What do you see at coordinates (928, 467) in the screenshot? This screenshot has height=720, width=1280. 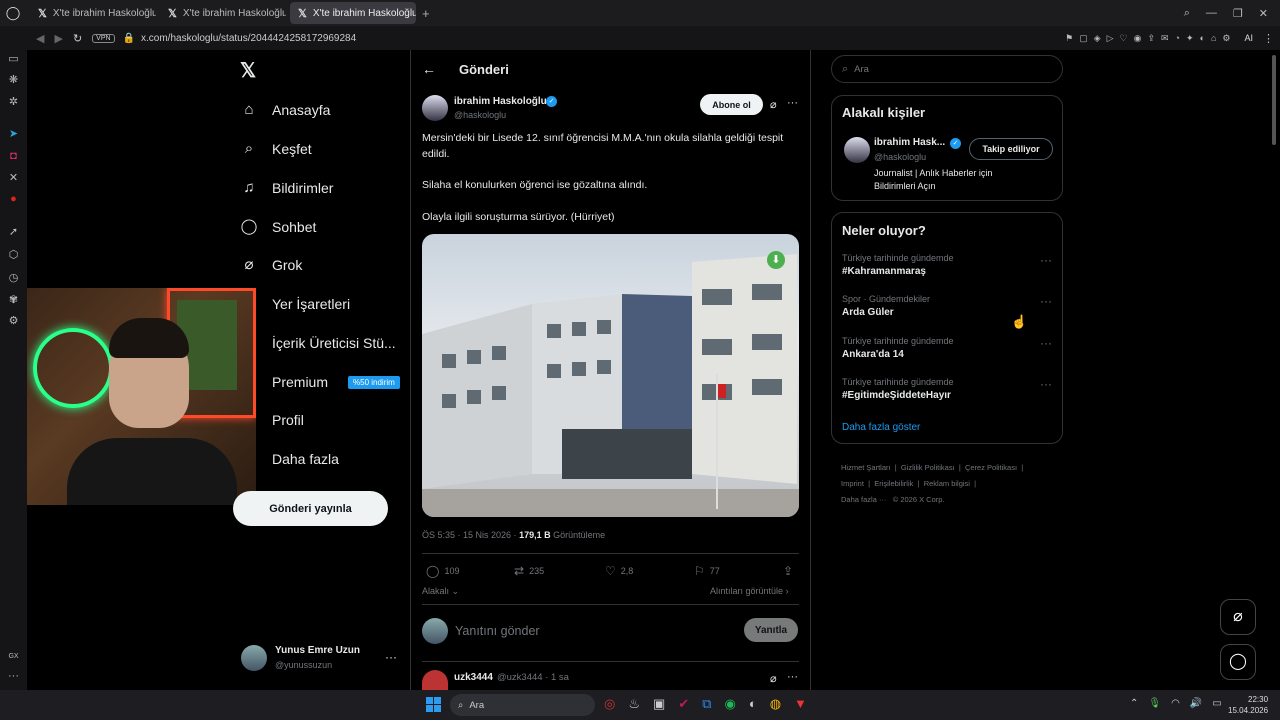 I see `footer-link: Gizlilik Politikası` at bounding box center [928, 467].